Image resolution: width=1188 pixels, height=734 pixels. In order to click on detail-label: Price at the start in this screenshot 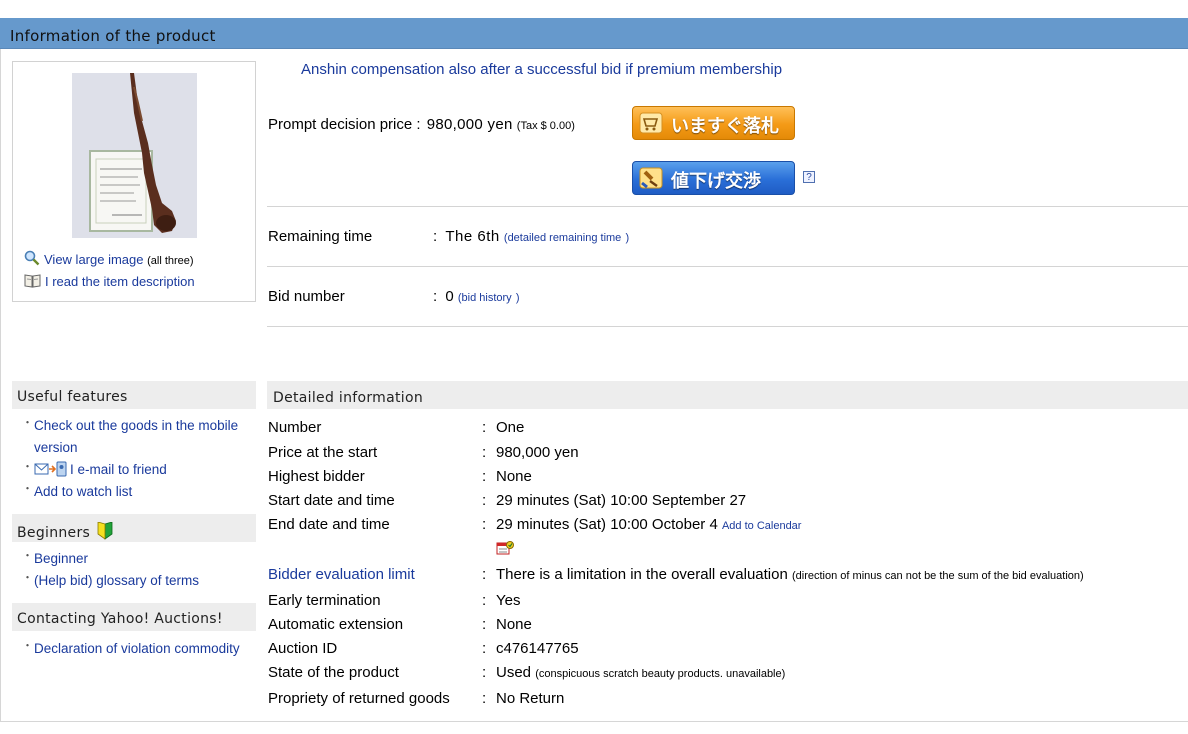, I will do `click(323, 452)`.